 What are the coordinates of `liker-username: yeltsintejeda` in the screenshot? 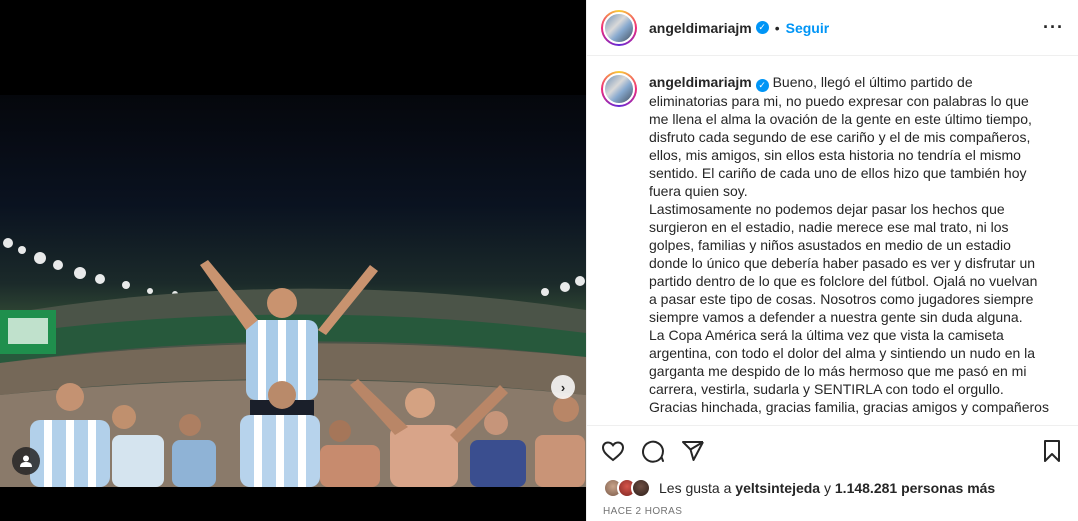 It's located at (777, 488).